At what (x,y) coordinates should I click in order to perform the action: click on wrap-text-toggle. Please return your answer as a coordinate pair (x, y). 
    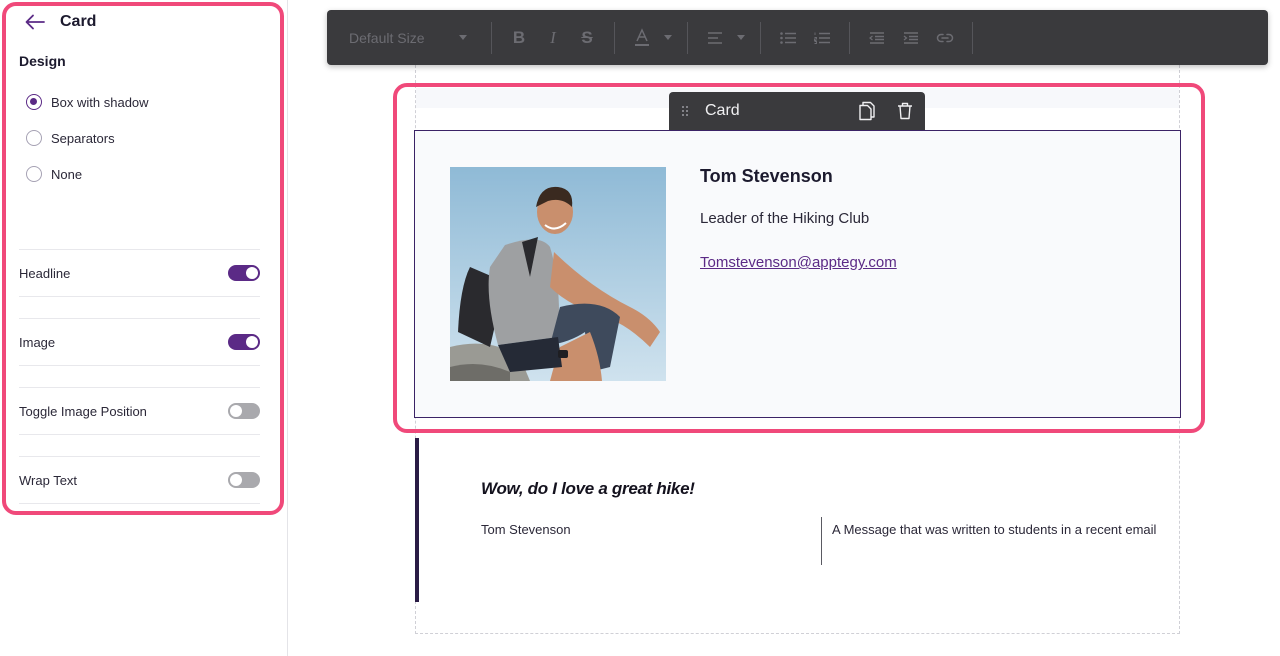
    Looking at the image, I should click on (244, 480).